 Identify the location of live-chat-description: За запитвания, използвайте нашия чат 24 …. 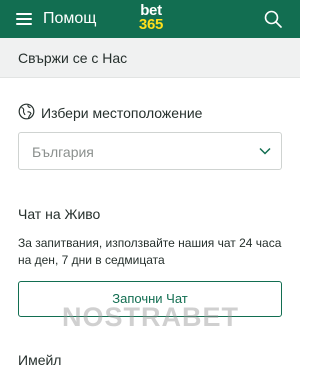
(150, 251).